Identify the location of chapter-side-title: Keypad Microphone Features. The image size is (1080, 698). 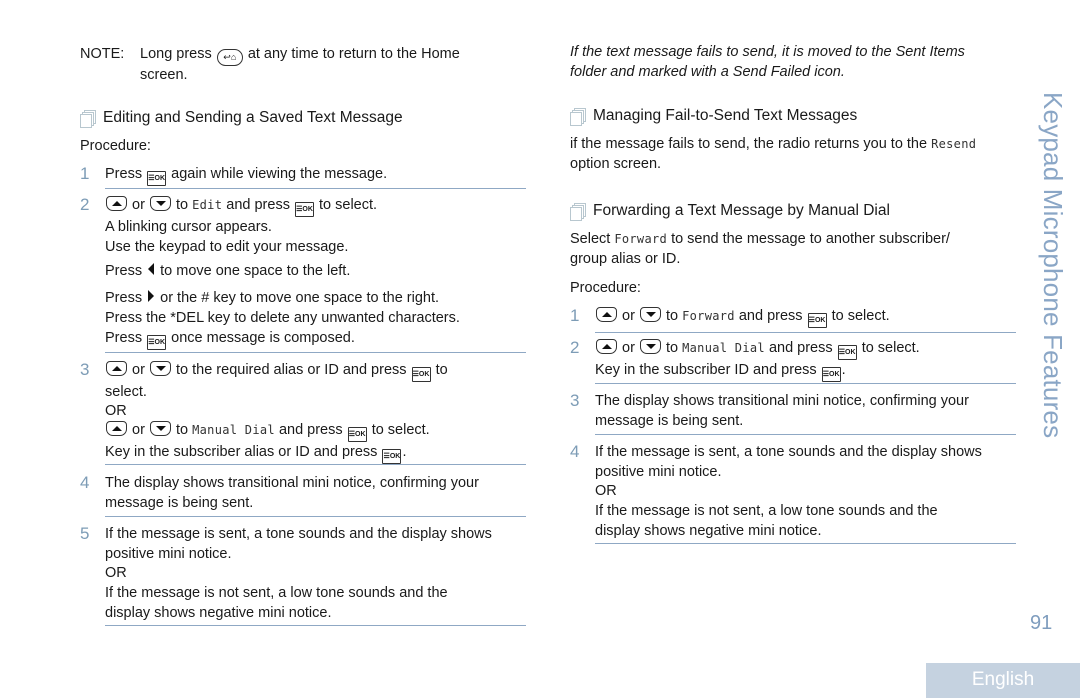
(1052, 265).